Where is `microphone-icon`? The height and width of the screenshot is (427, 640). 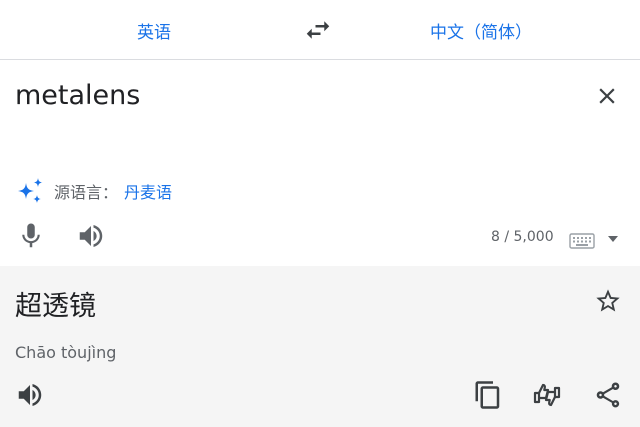
microphone-icon is located at coordinates (31, 235).